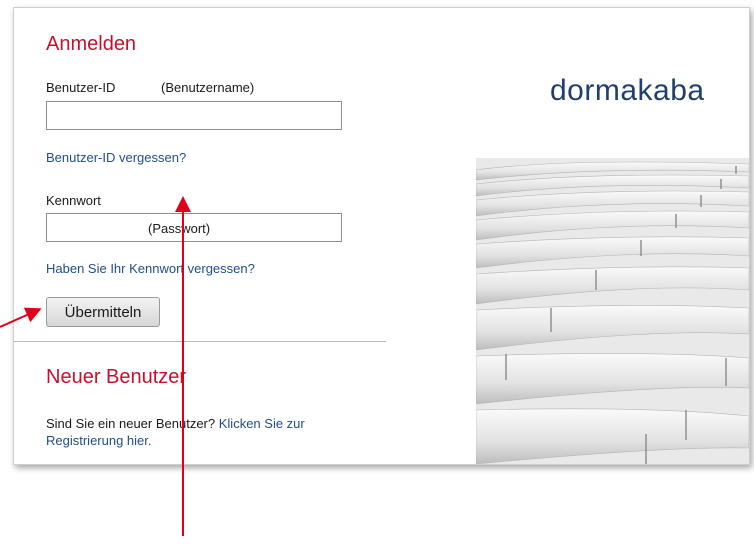  Describe the element at coordinates (131, 423) in the screenshot. I see `new-user-question: Sind Sie ein neuer Benutzer?` at that location.